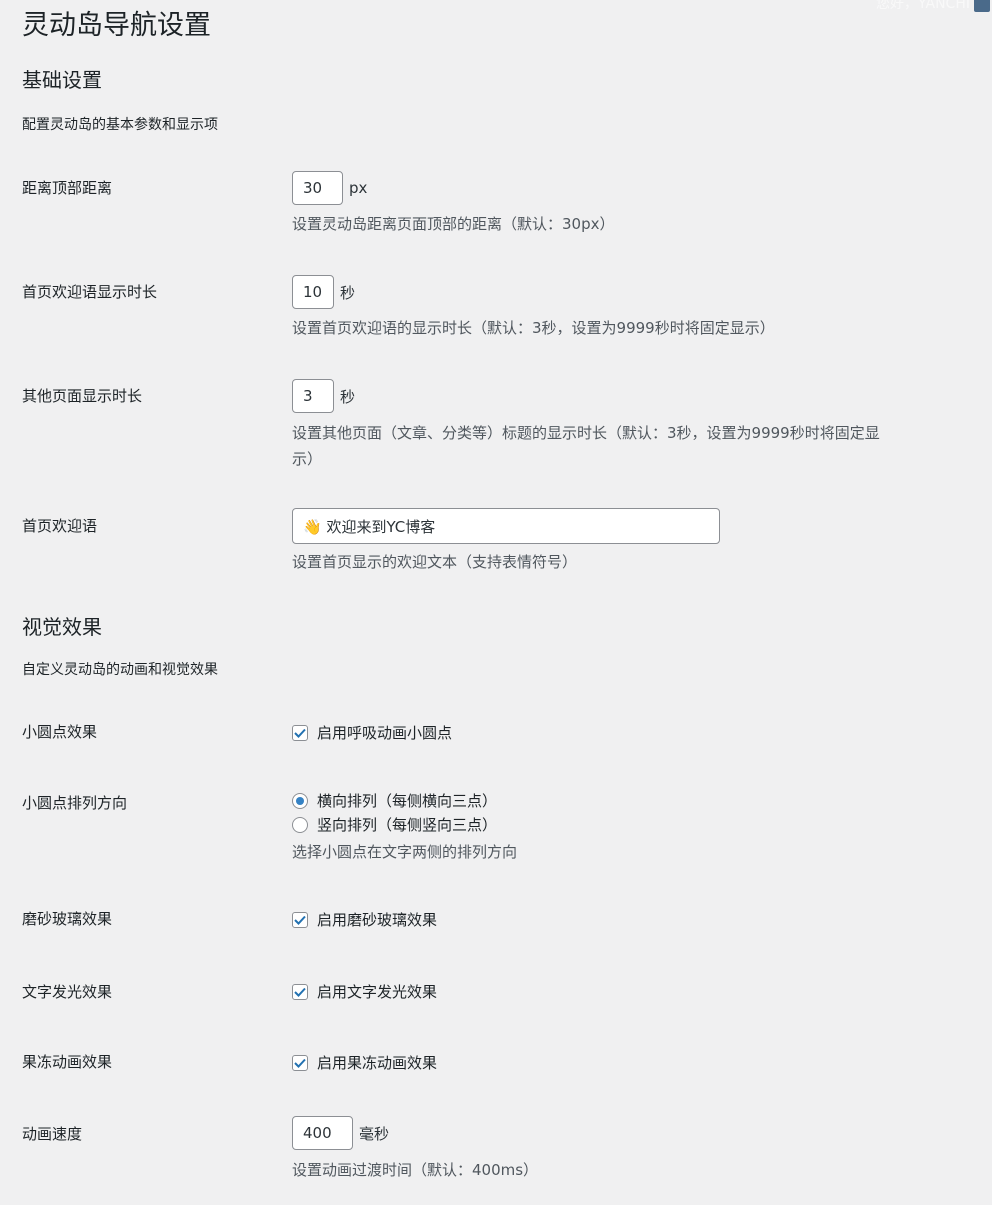  I want to click on welcome-label: 首页欢迎语, so click(60, 526).